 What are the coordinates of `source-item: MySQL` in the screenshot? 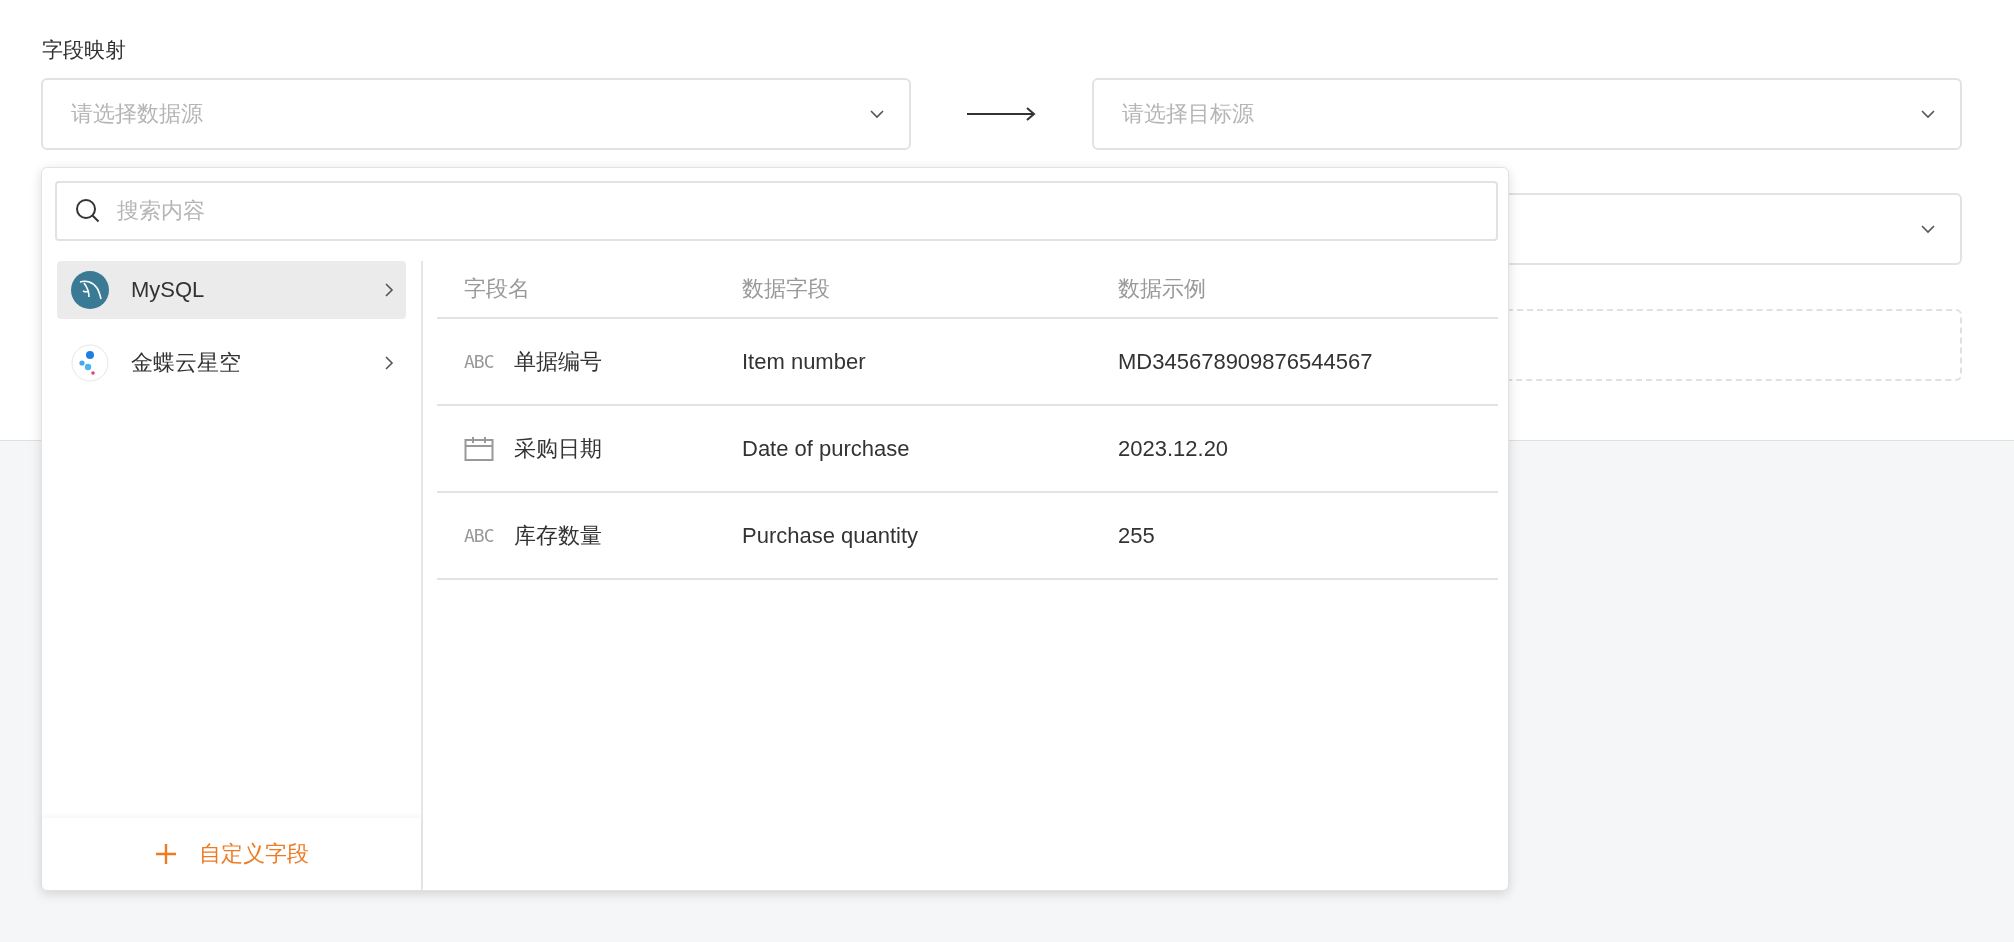 It's located at (231, 290).